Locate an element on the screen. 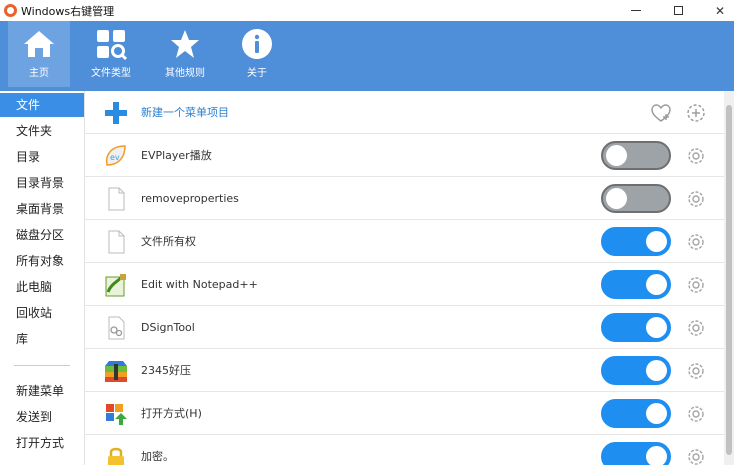  sidebar-item-new-menu: 新建菜单 is located at coordinates (42, 391).